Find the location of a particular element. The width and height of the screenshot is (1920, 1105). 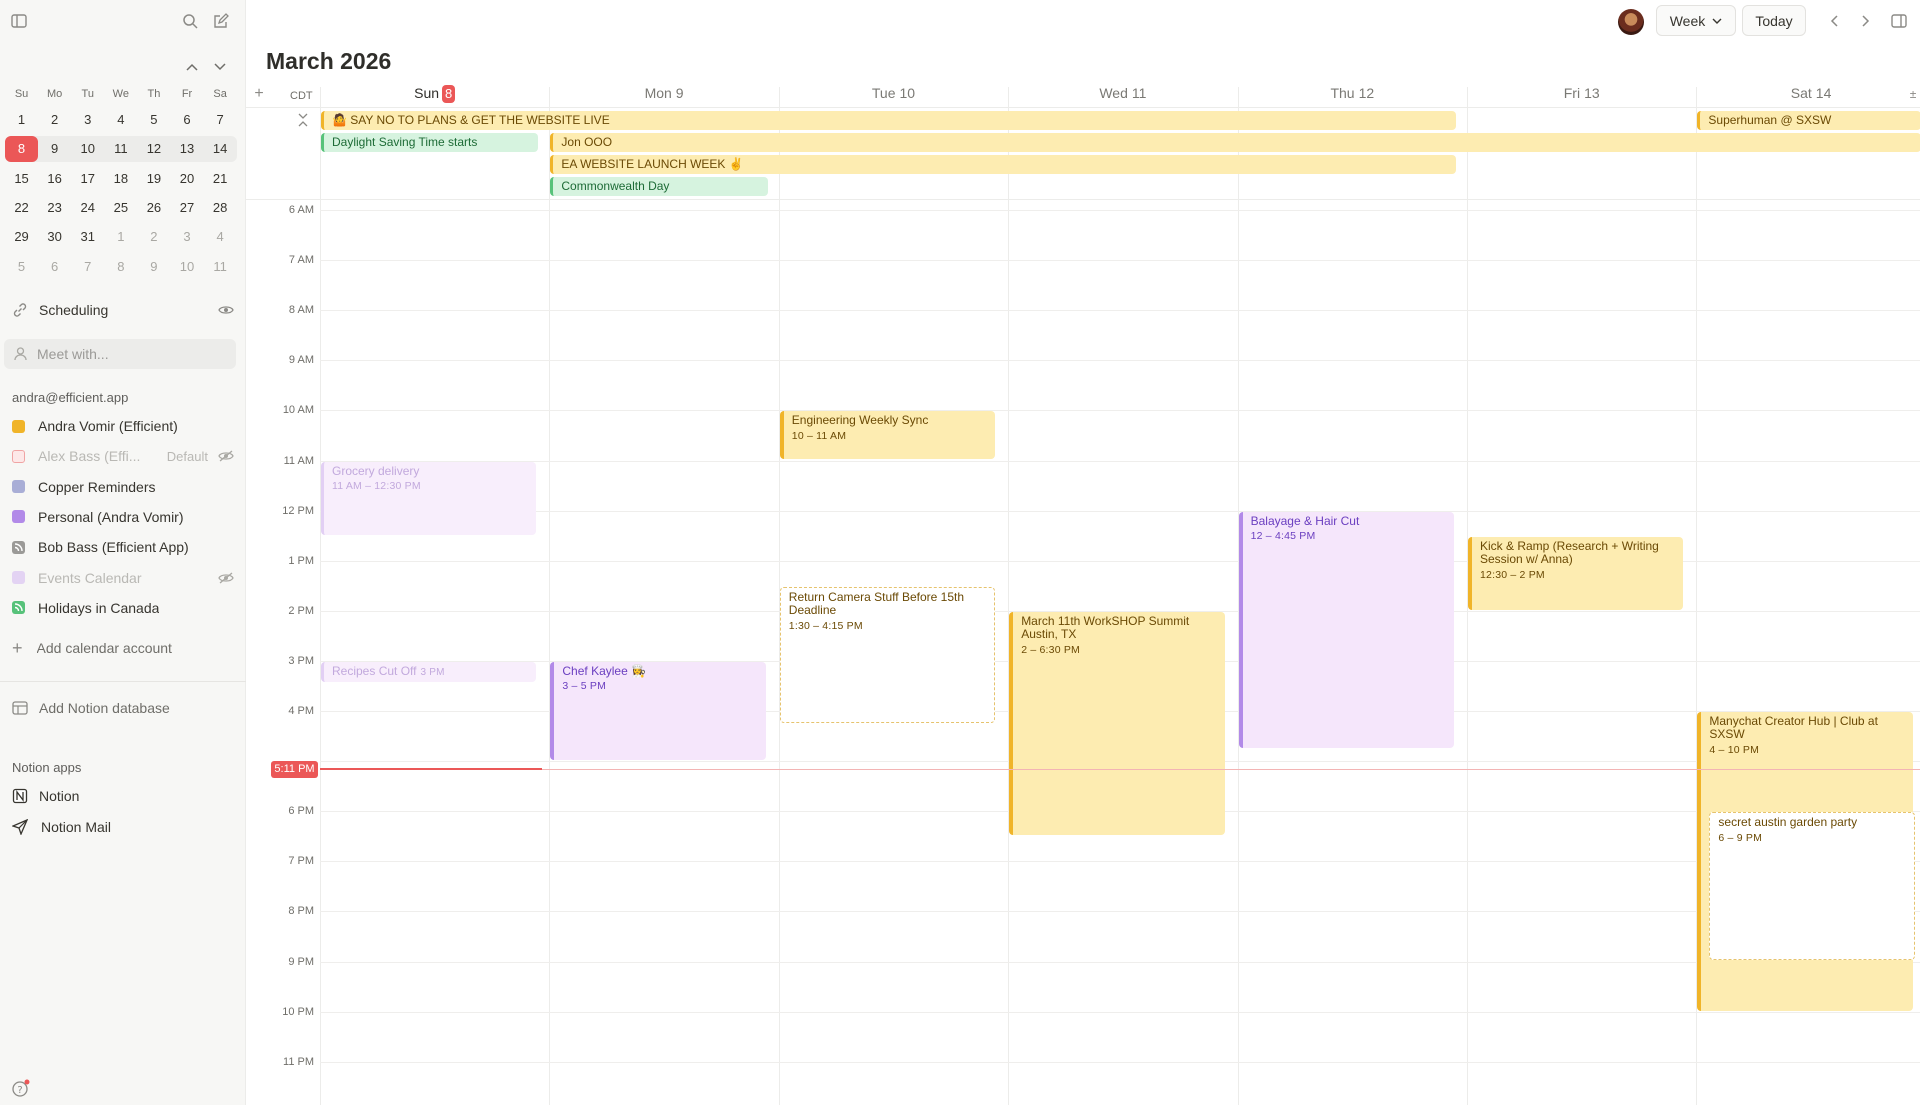

mini-calendar-day: 14 is located at coordinates (220, 149).